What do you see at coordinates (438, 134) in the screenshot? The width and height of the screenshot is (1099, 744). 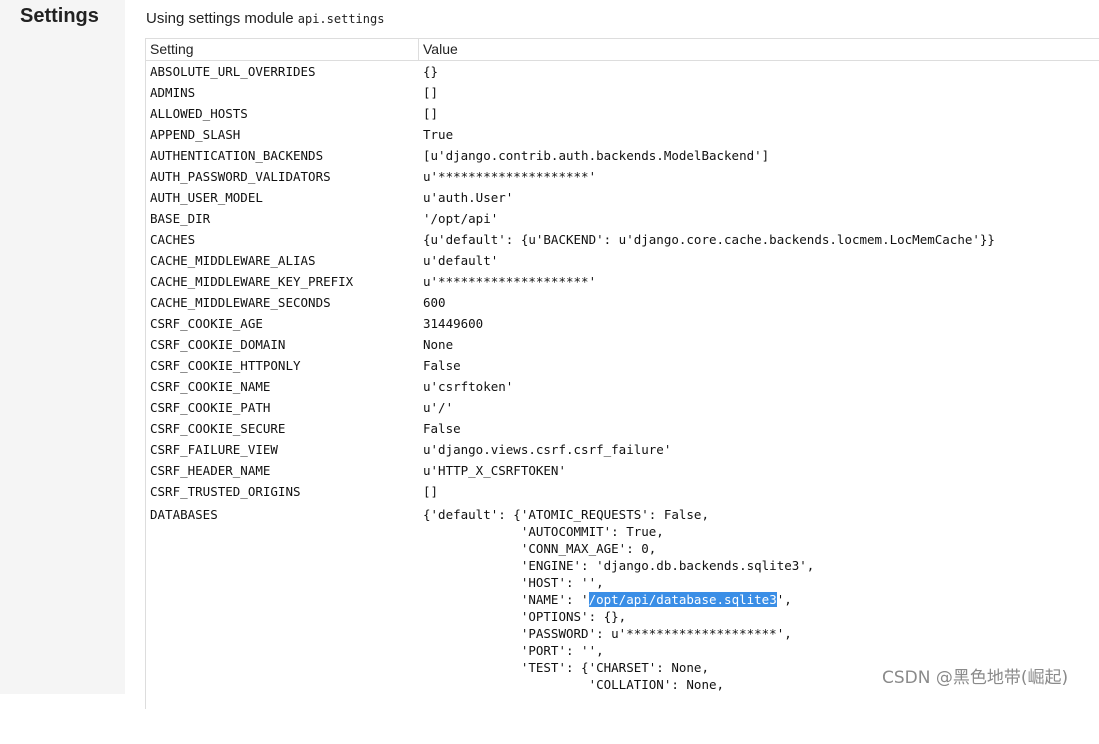 I see `setting-value: True` at bounding box center [438, 134].